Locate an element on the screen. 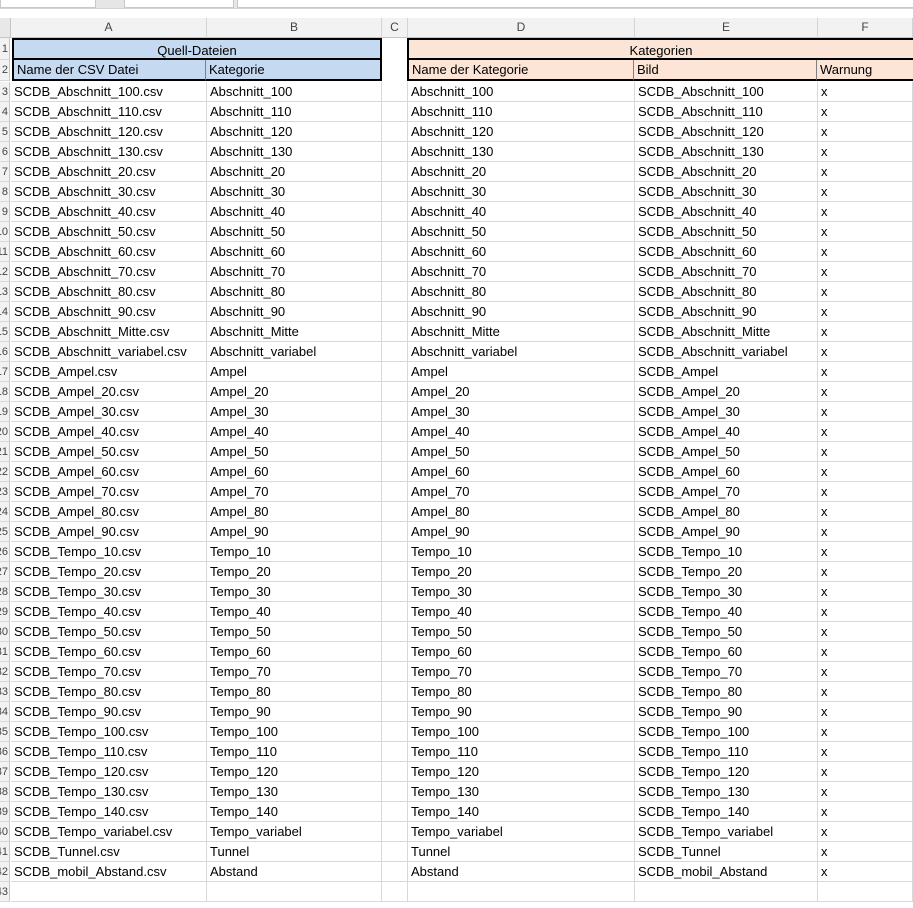 The image size is (913, 908). cell-b: Ampel_20 is located at coordinates (294, 392).